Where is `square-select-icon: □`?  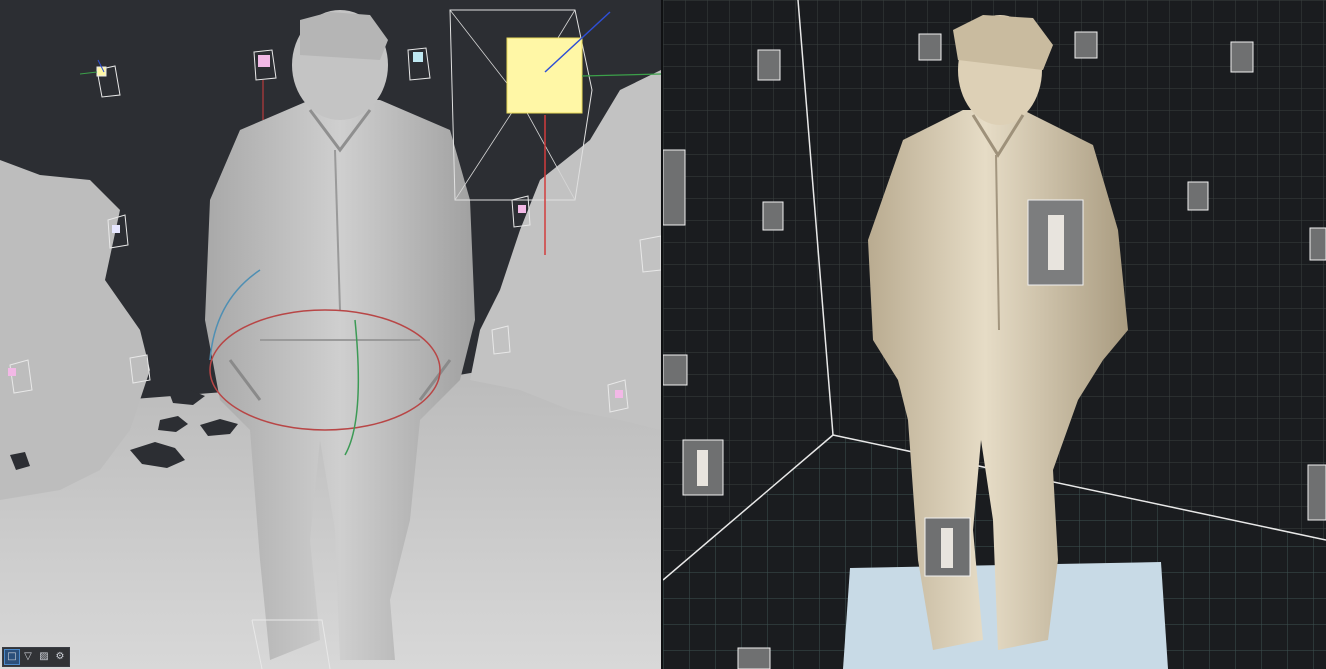 square-select-icon: □ is located at coordinates (12, 657).